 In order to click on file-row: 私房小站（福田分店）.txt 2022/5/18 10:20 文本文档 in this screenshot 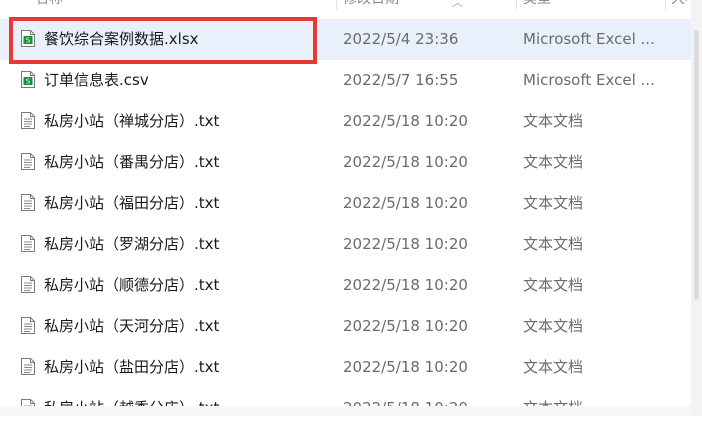, I will do `click(345, 203)`.